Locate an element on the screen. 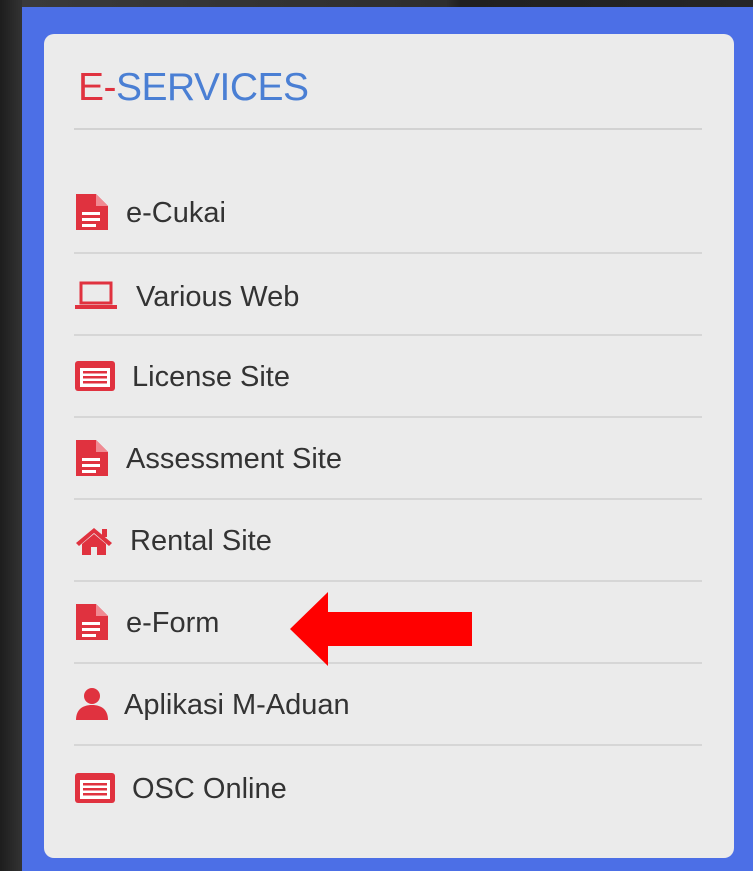 The width and height of the screenshot is (753, 871). menu-item-label: Assessment Site is located at coordinates (234, 459).